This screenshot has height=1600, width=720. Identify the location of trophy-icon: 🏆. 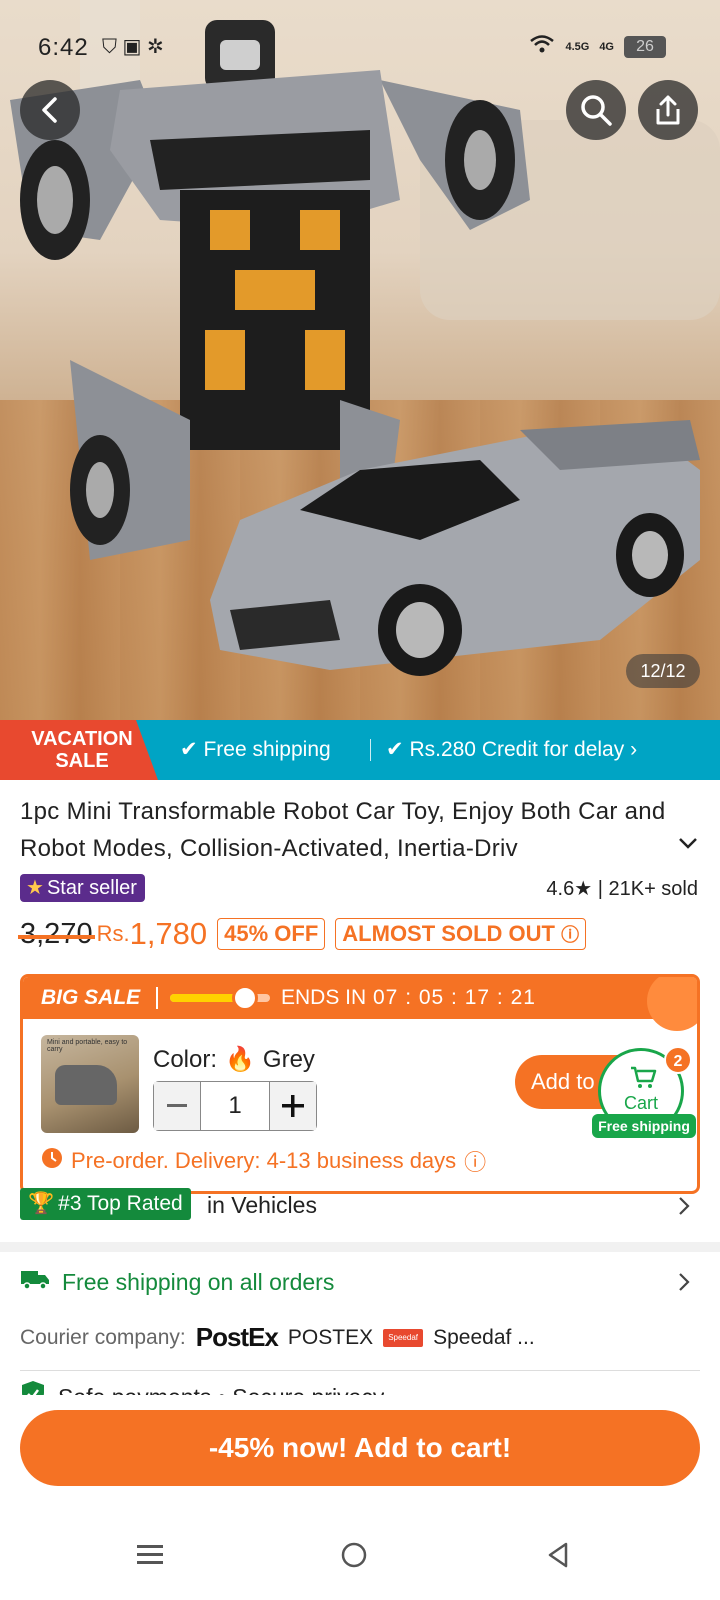
(41, 1203).